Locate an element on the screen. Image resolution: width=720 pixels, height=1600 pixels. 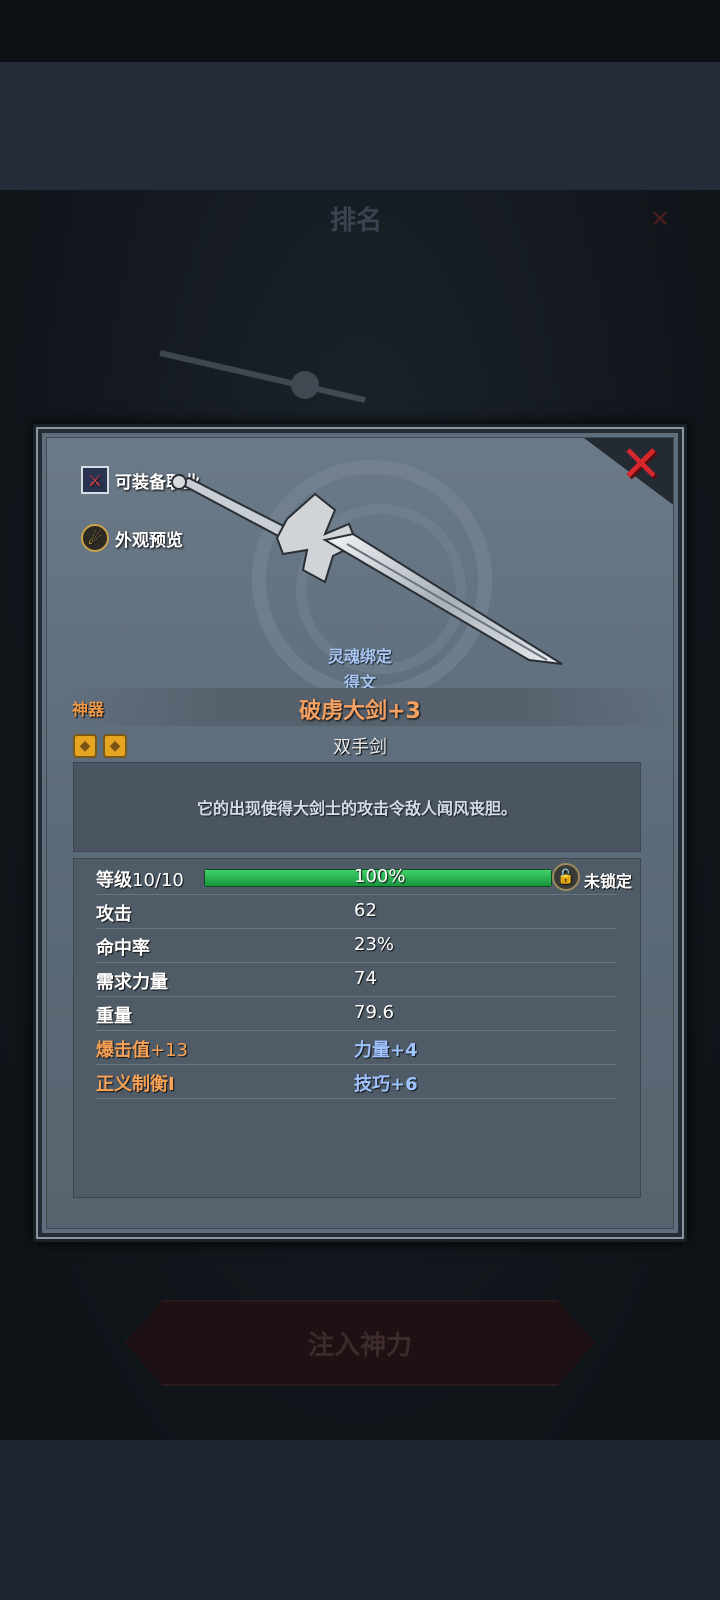
level-value: 10/10 is located at coordinates (158, 880).